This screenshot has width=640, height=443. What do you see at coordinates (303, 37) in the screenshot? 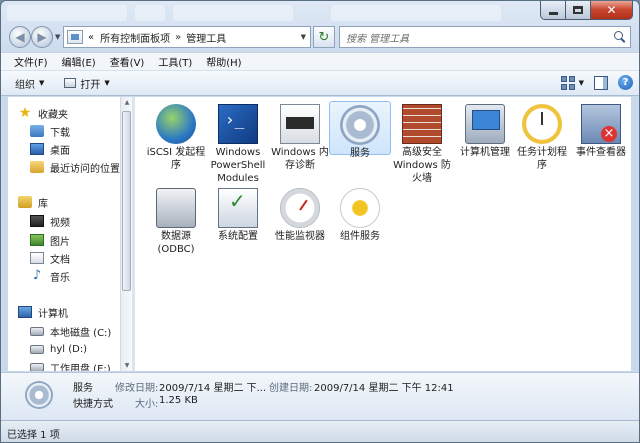
I see `address-dropdown-icon: ▼` at bounding box center [303, 37].